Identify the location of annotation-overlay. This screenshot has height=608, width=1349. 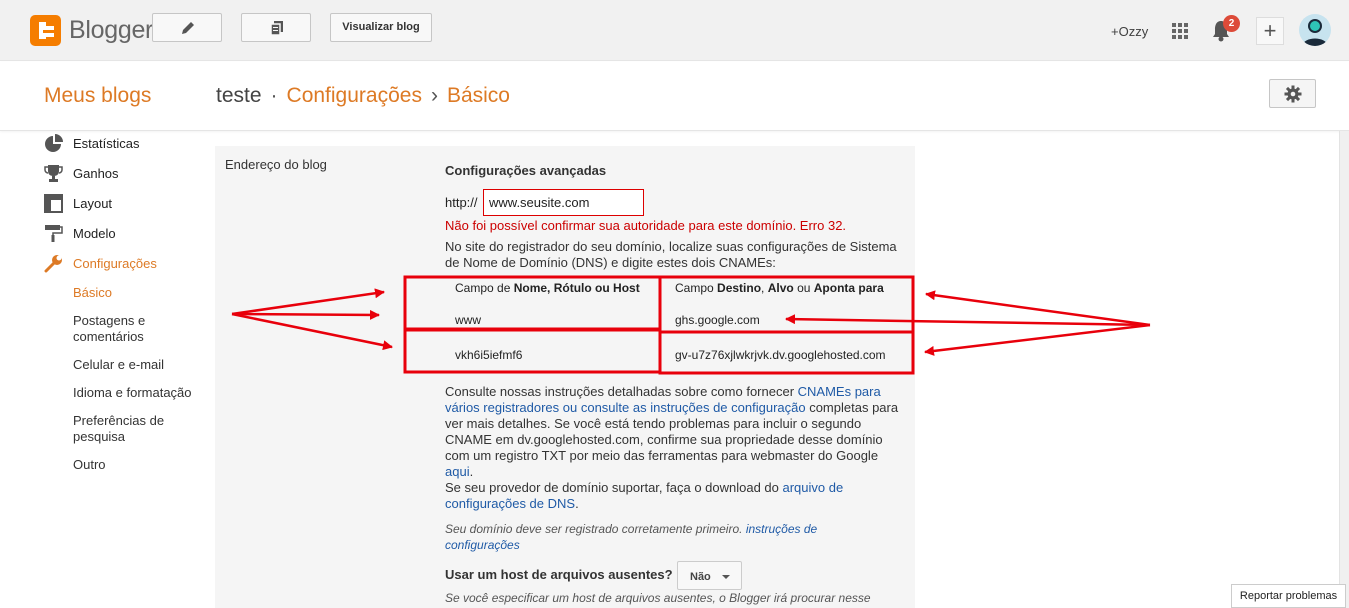
(691, 325).